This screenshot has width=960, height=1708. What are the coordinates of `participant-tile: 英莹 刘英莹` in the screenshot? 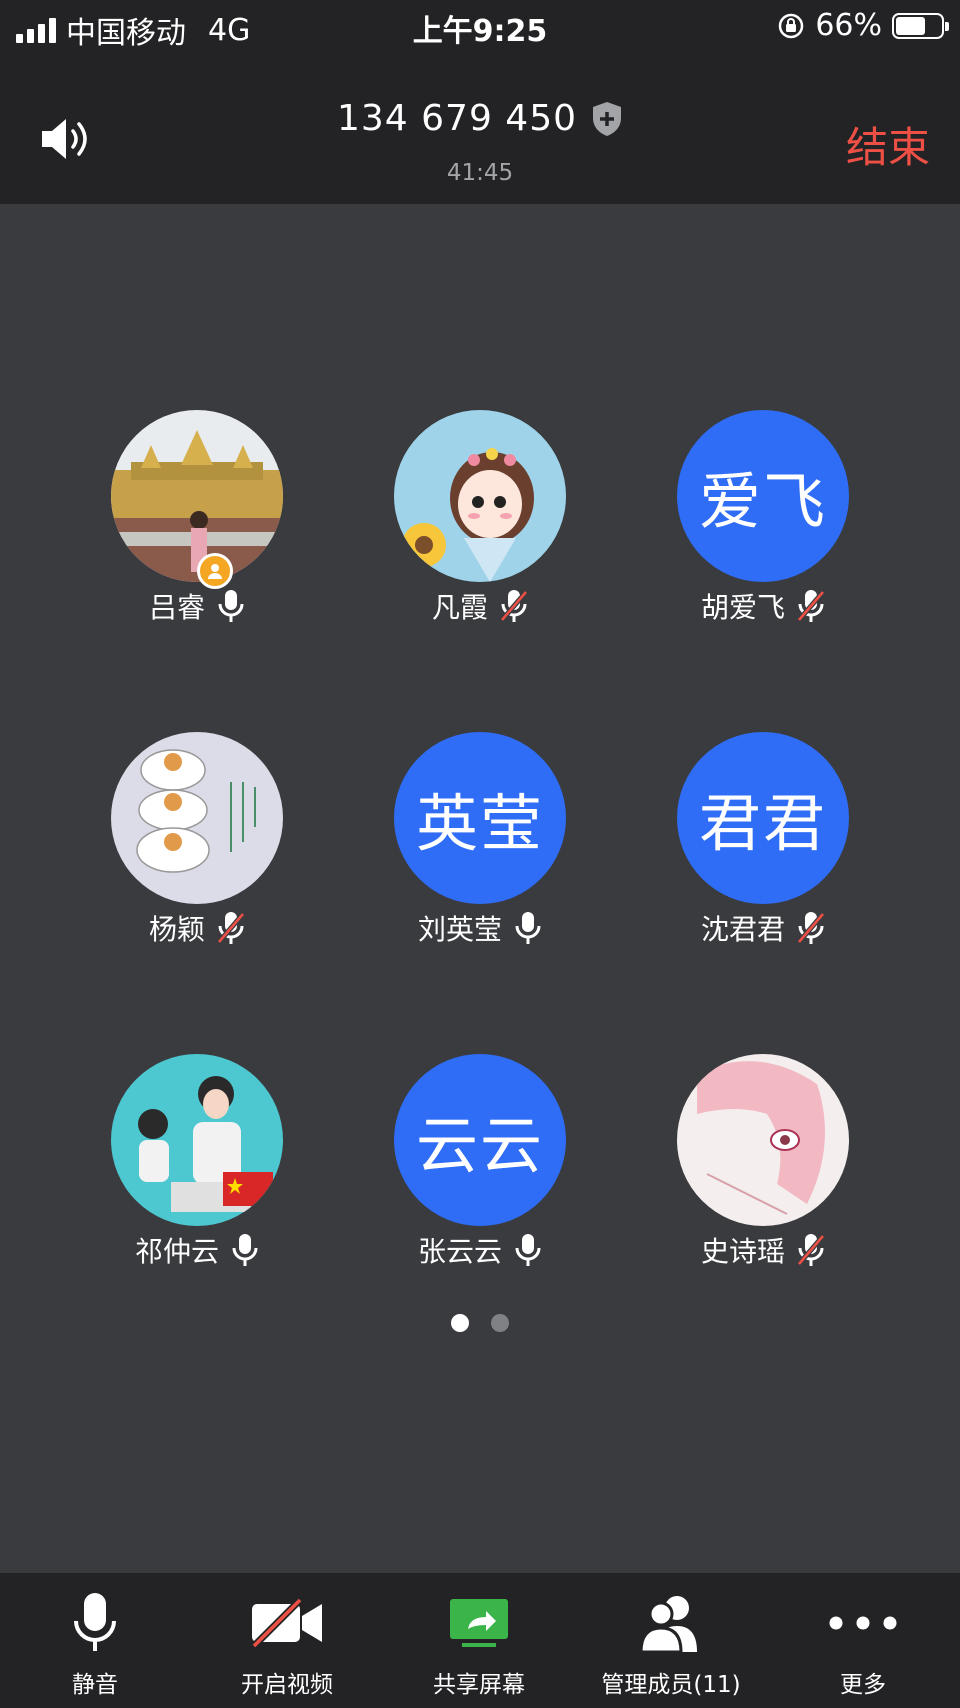 It's located at (480, 841).